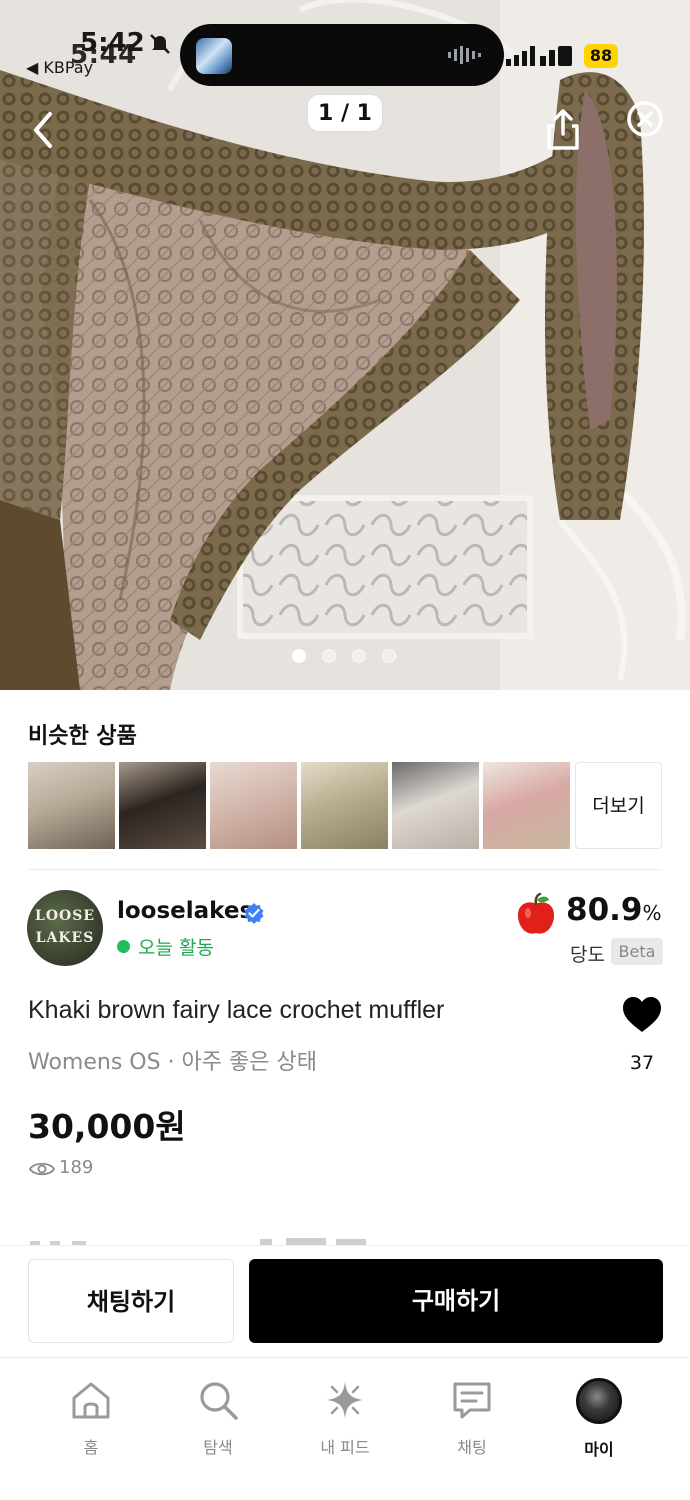  I want to click on tab-my-feed: 내 피드, so click(345, 1418).